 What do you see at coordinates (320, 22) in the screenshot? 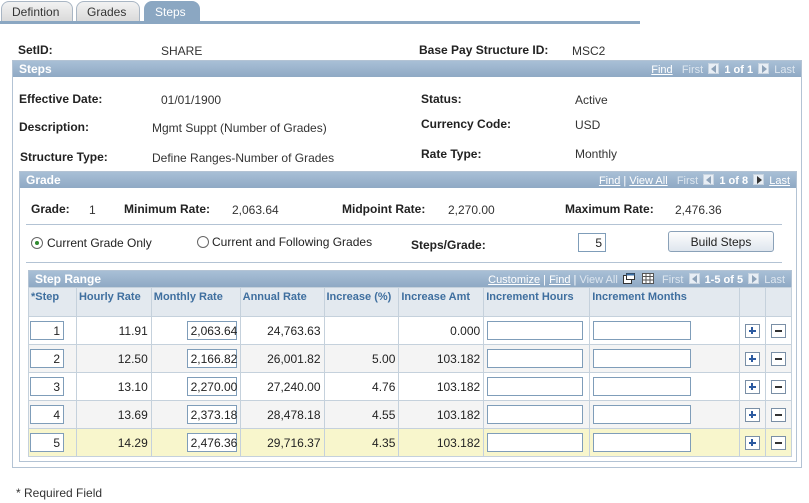
I see `tab-underline` at bounding box center [320, 22].